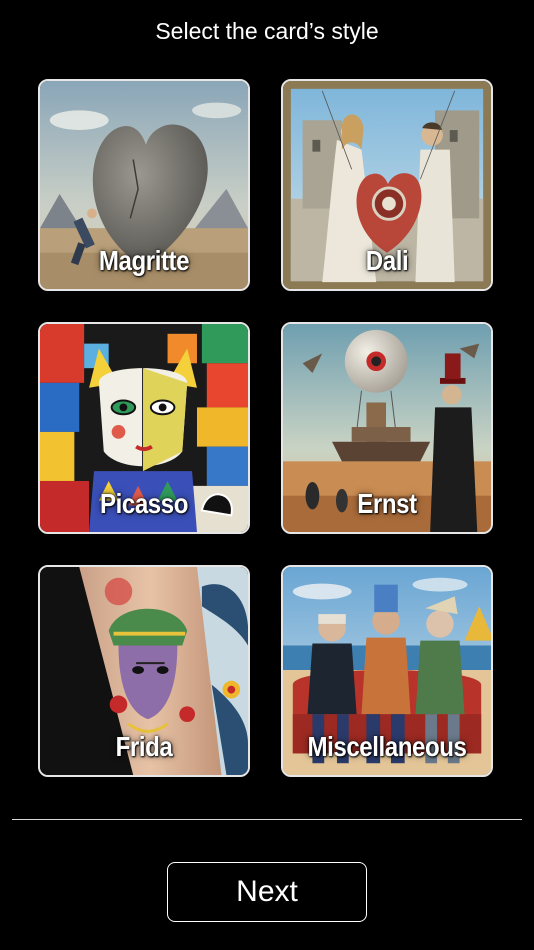 This screenshot has height=950, width=534. I want to click on style-label-picasso: Picasso, so click(144, 503).